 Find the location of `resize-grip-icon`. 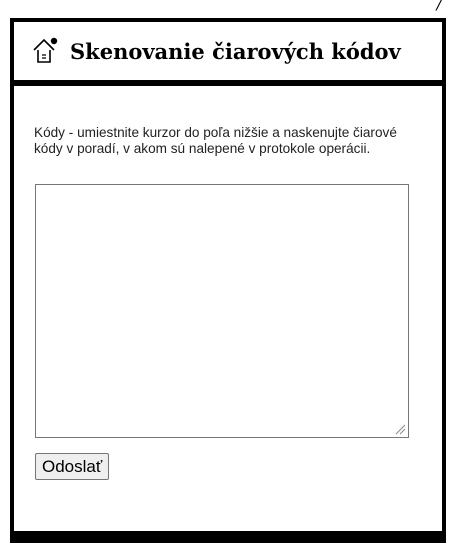

resize-grip-icon is located at coordinates (400, 429).